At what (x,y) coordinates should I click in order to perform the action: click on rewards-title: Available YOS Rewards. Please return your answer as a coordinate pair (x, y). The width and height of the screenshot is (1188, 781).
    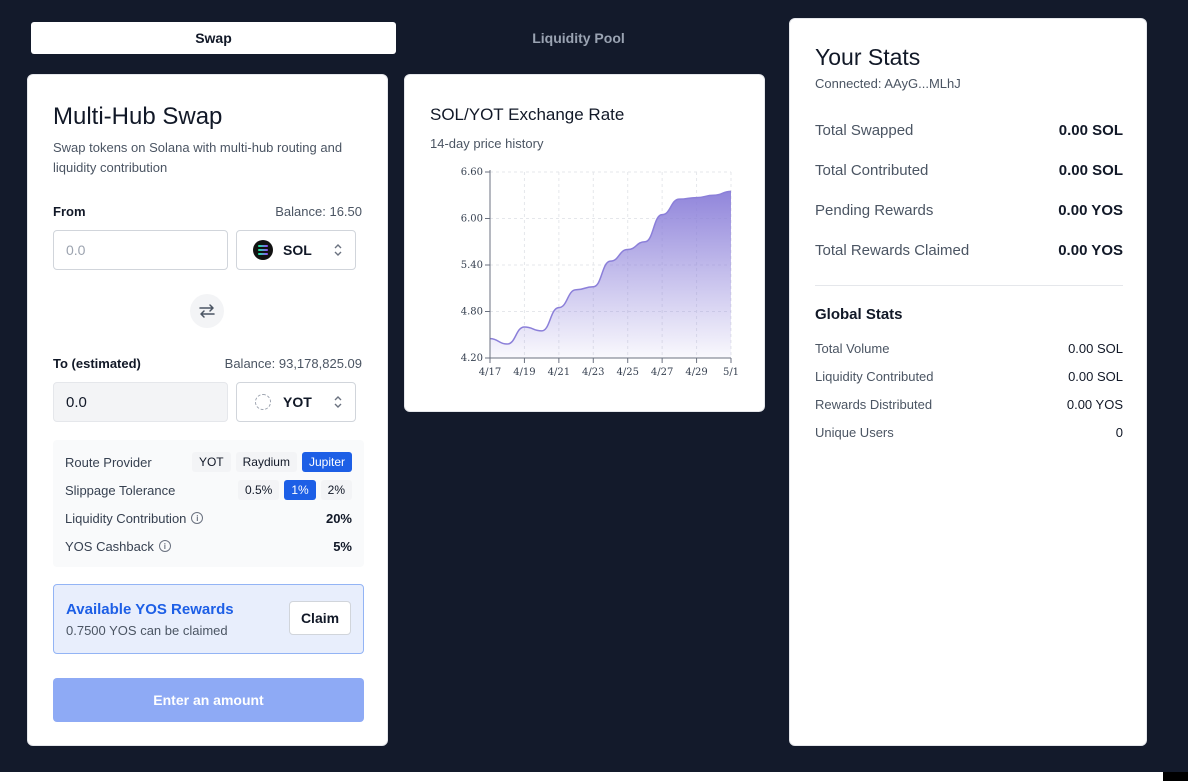
    Looking at the image, I should click on (150, 609).